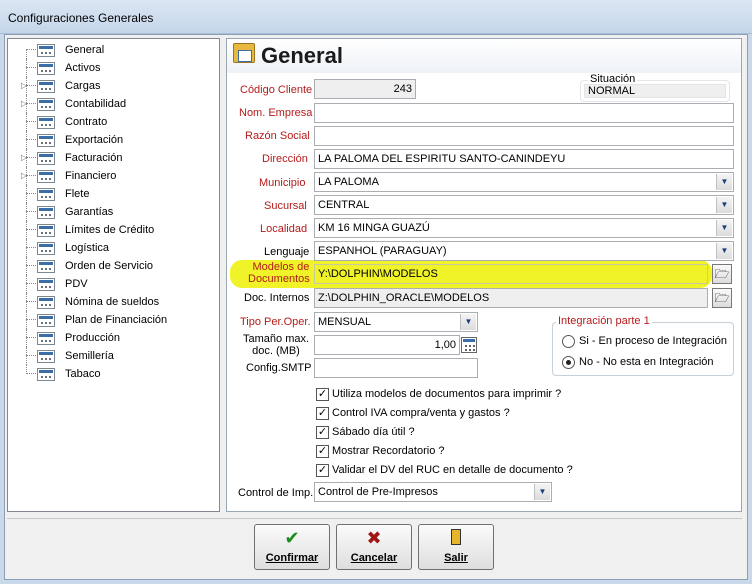 The height and width of the screenshot is (584, 752). Describe the element at coordinates (113, 122) in the screenshot. I see `tree-item-4: Contrato` at that location.